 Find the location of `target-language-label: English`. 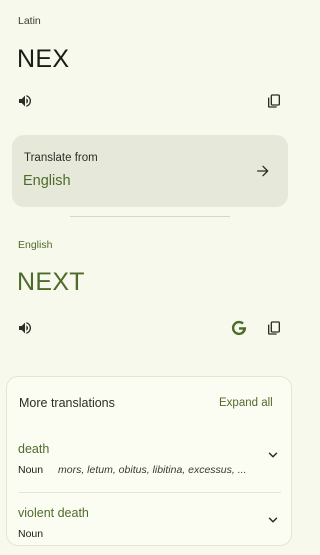

target-language-label: English is located at coordinates (35, 245).